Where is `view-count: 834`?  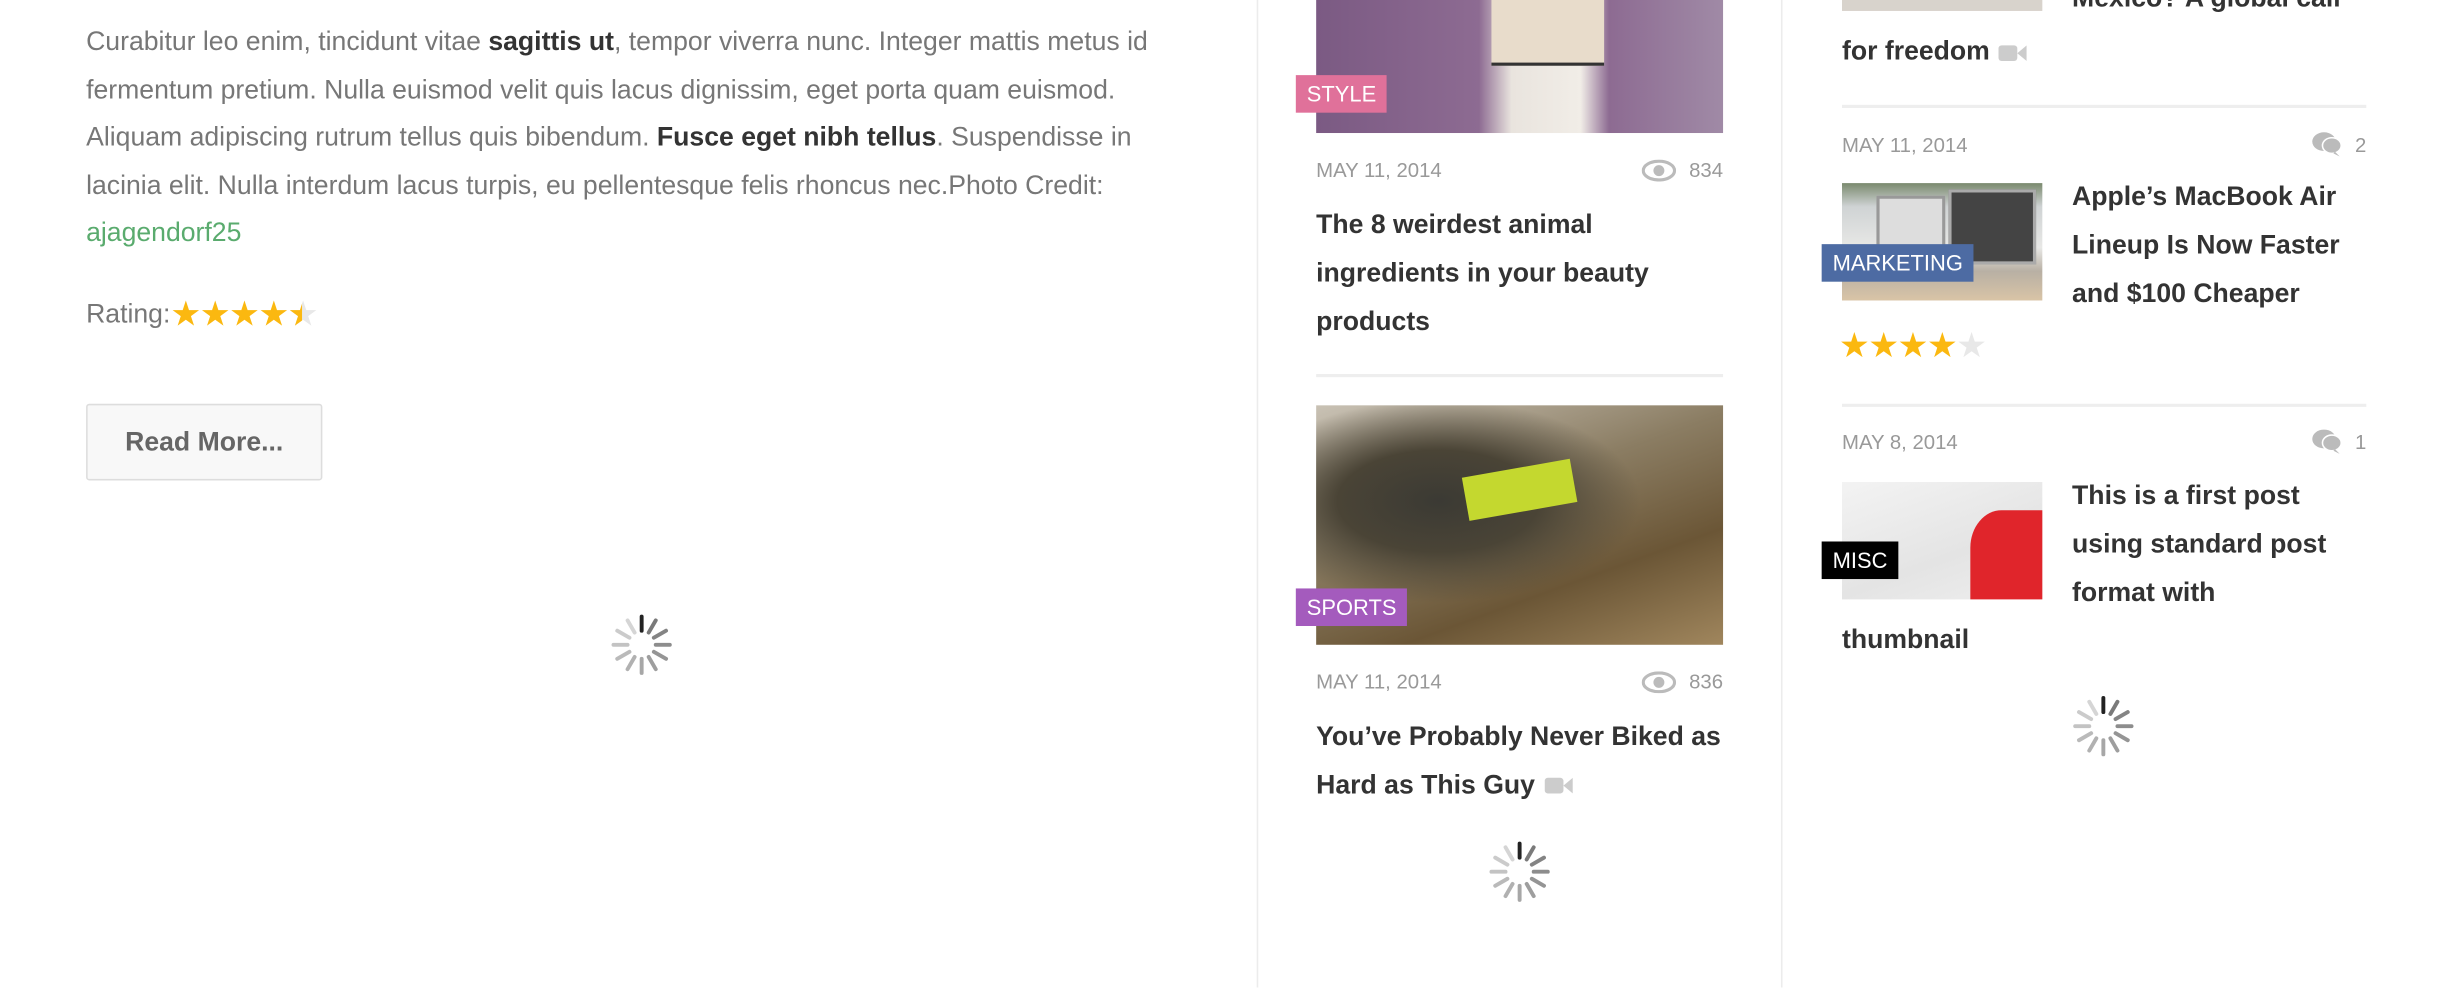
view-count: 834 is located at coordinates (1706, 170).